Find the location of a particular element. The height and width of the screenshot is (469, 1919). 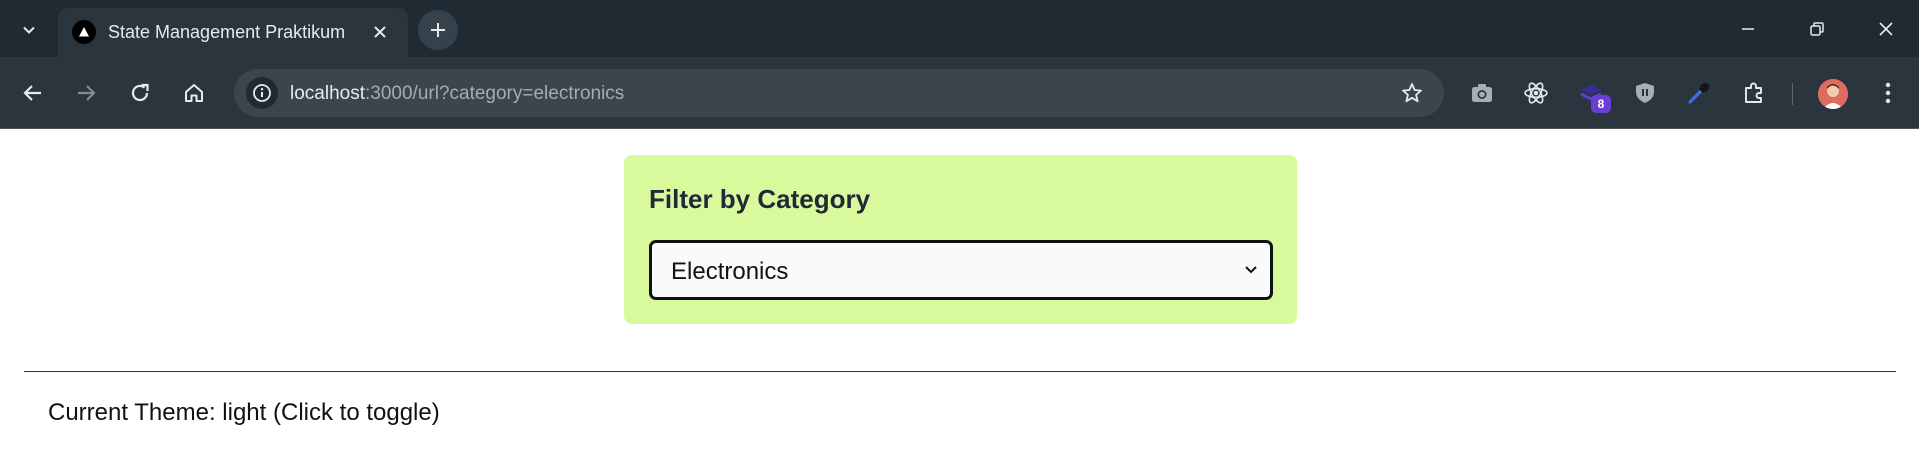

extension-badge-count: 8 is located at coordinates (1601, 104).